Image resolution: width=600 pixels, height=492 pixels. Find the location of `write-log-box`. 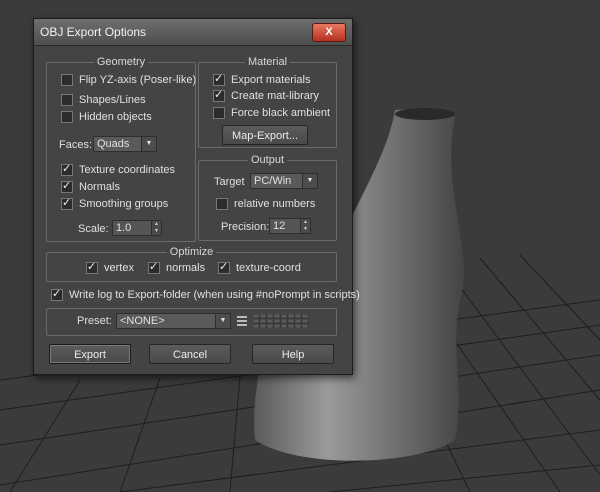

write-log-box is located at coordinates (57, 294).